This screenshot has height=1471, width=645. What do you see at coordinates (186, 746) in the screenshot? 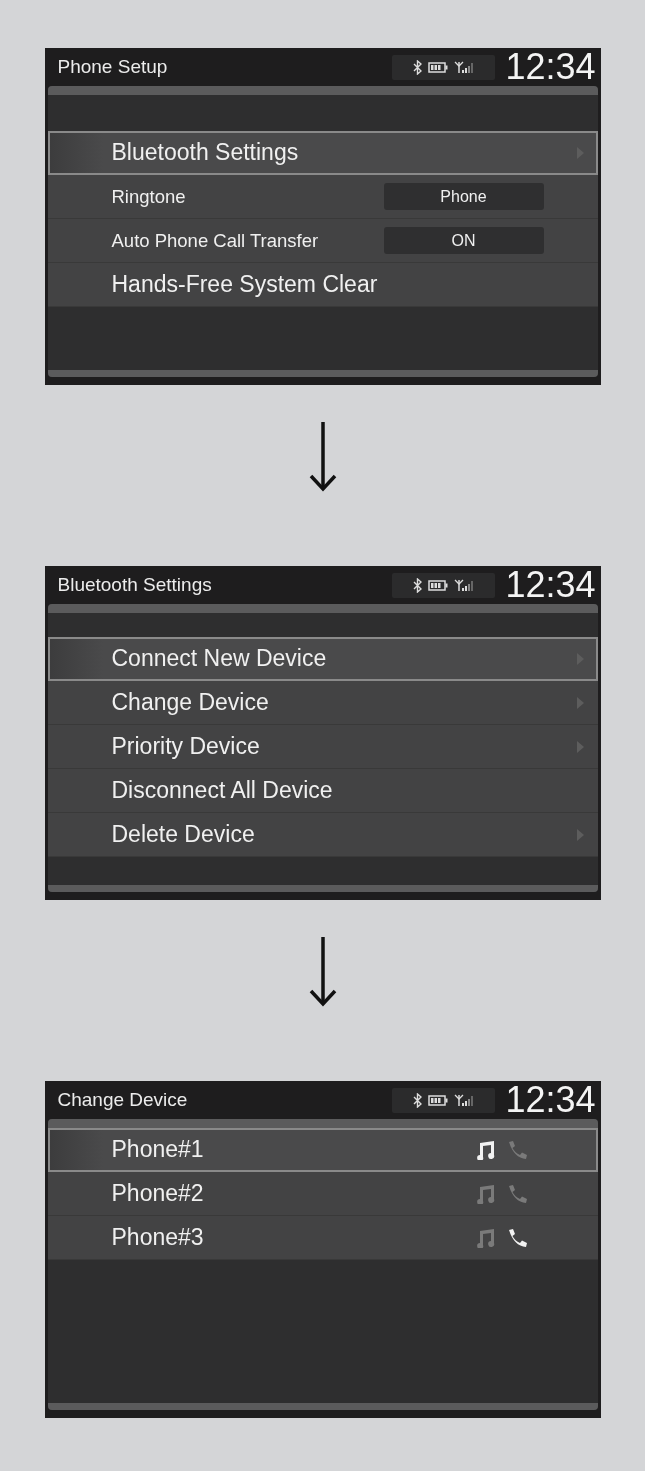
I see `menu-label: Priority Device` at bounding box center [186, 746].